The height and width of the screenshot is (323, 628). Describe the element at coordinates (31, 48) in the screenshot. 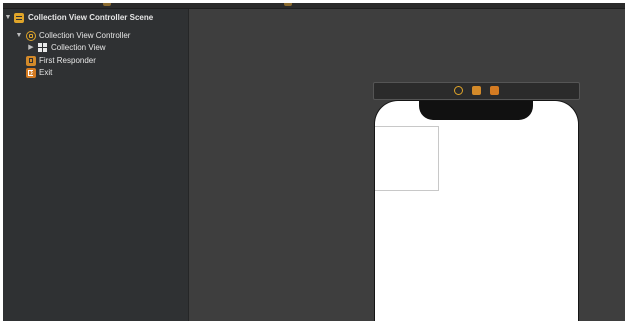

I see `disclosure-collapsed-icon: ▶` at that location.